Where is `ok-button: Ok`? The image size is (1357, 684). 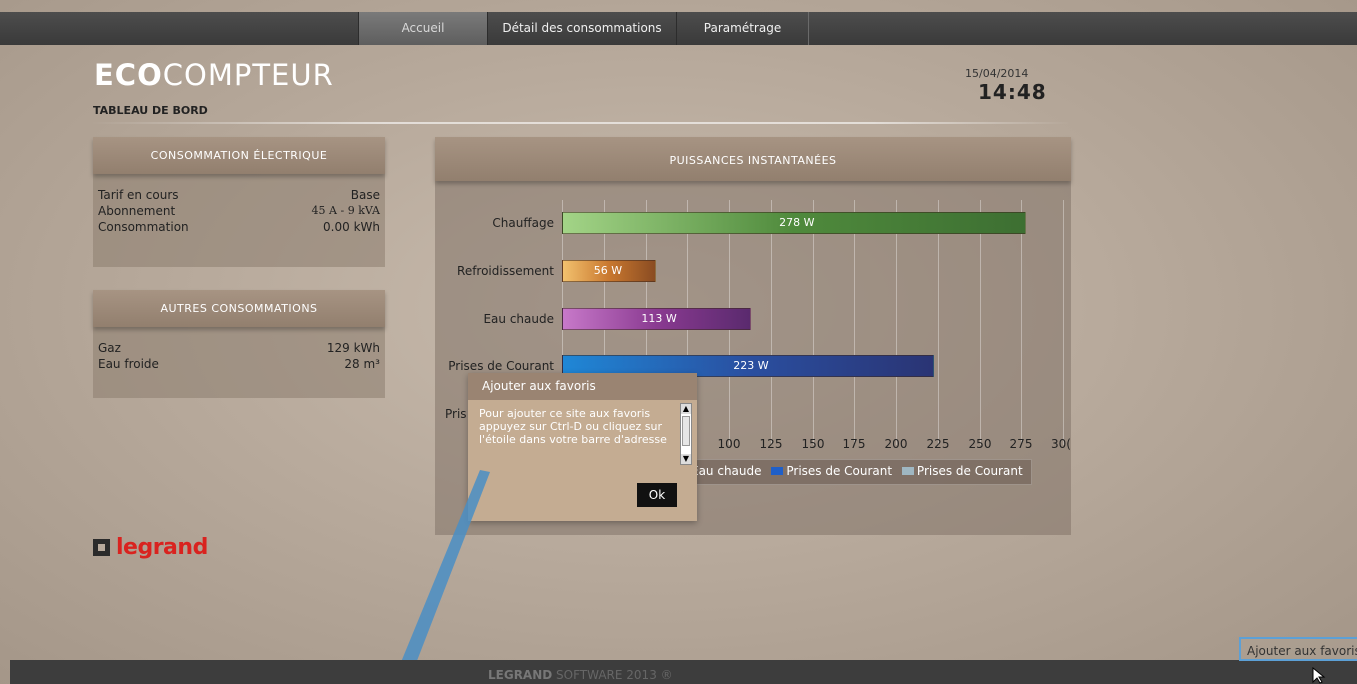 ok-button: Ok is located at coordinates (657, 495).